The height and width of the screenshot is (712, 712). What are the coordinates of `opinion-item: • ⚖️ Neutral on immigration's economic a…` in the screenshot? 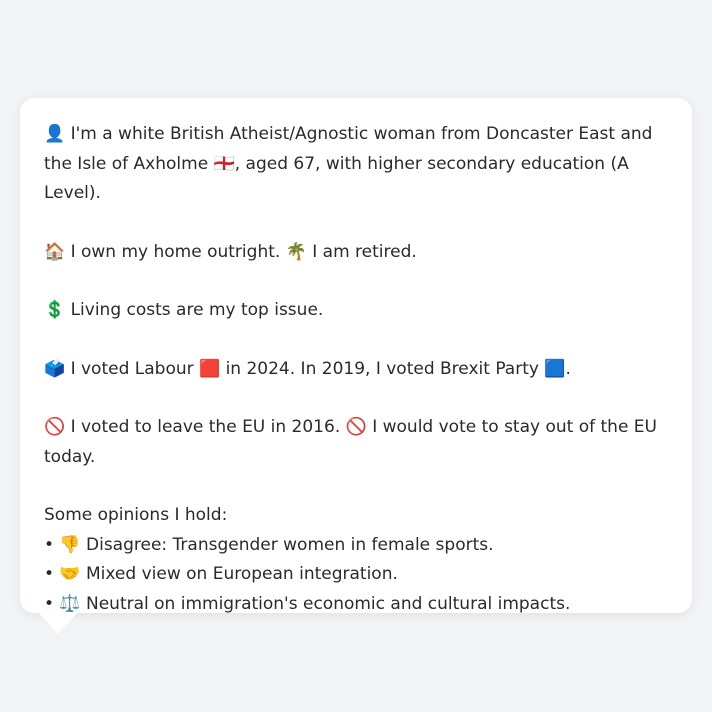 It's located at (307, 603).